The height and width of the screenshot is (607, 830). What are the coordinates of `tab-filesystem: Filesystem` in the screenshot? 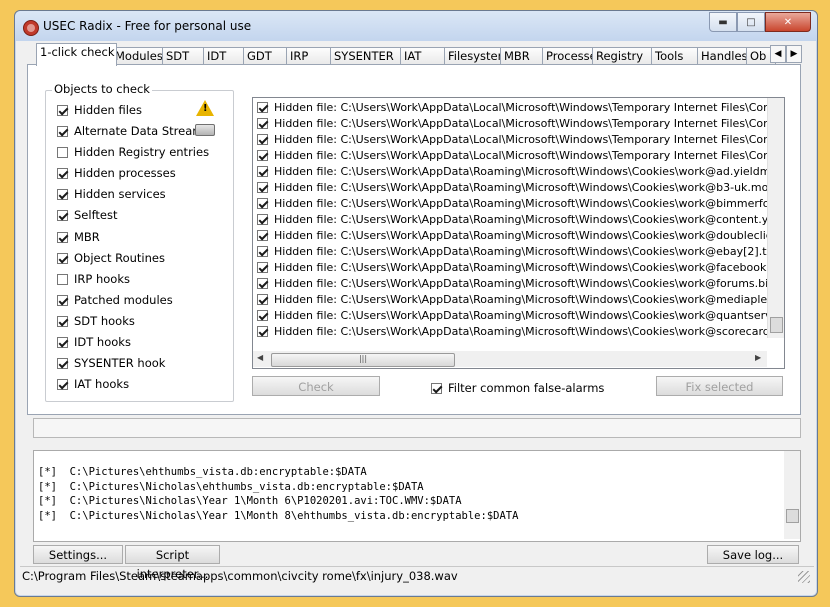 It's located at (475, 56).